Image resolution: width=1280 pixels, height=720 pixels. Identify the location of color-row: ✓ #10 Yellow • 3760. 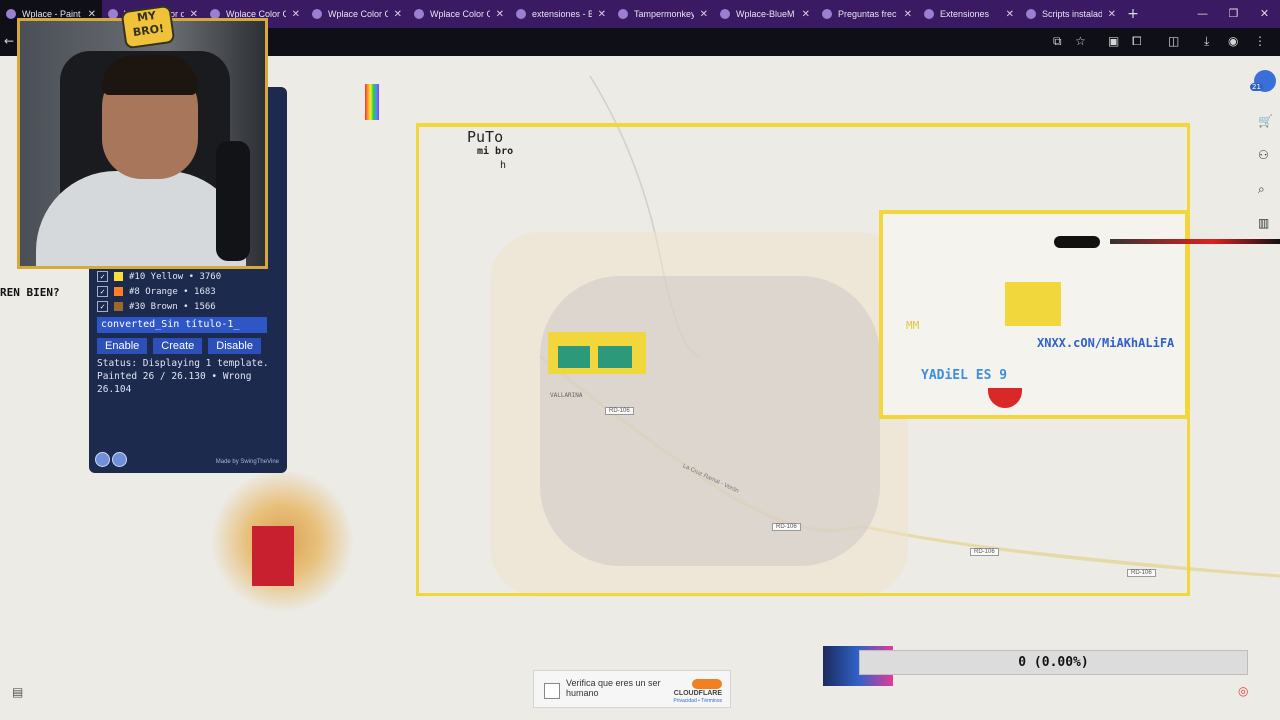
(159, 276).